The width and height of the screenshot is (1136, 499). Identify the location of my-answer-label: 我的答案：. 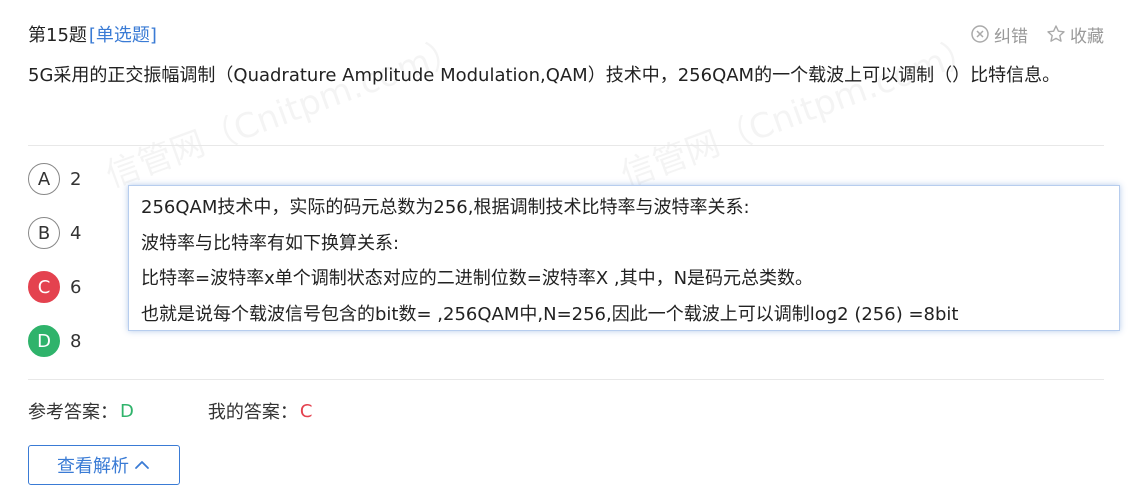
(252, 412).